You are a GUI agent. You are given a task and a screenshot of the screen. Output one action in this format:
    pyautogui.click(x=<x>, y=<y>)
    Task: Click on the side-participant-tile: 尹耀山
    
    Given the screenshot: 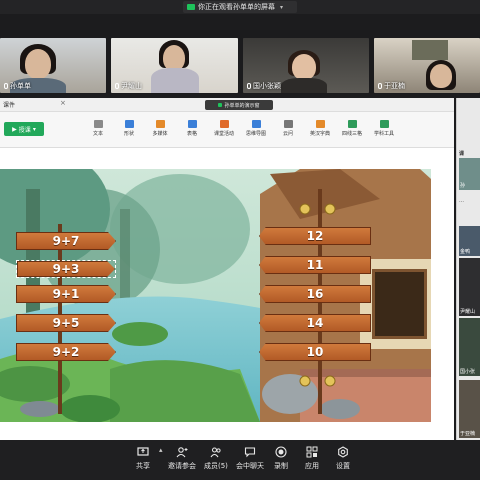 What is the action you would take?
    pyautogui.click(x=469, y=287)
    